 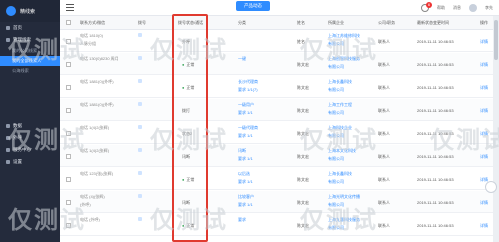 What do you see at coordinates (70, 7) in the screenshot?
I see `menu-icon` at bounding box center [70, 7].